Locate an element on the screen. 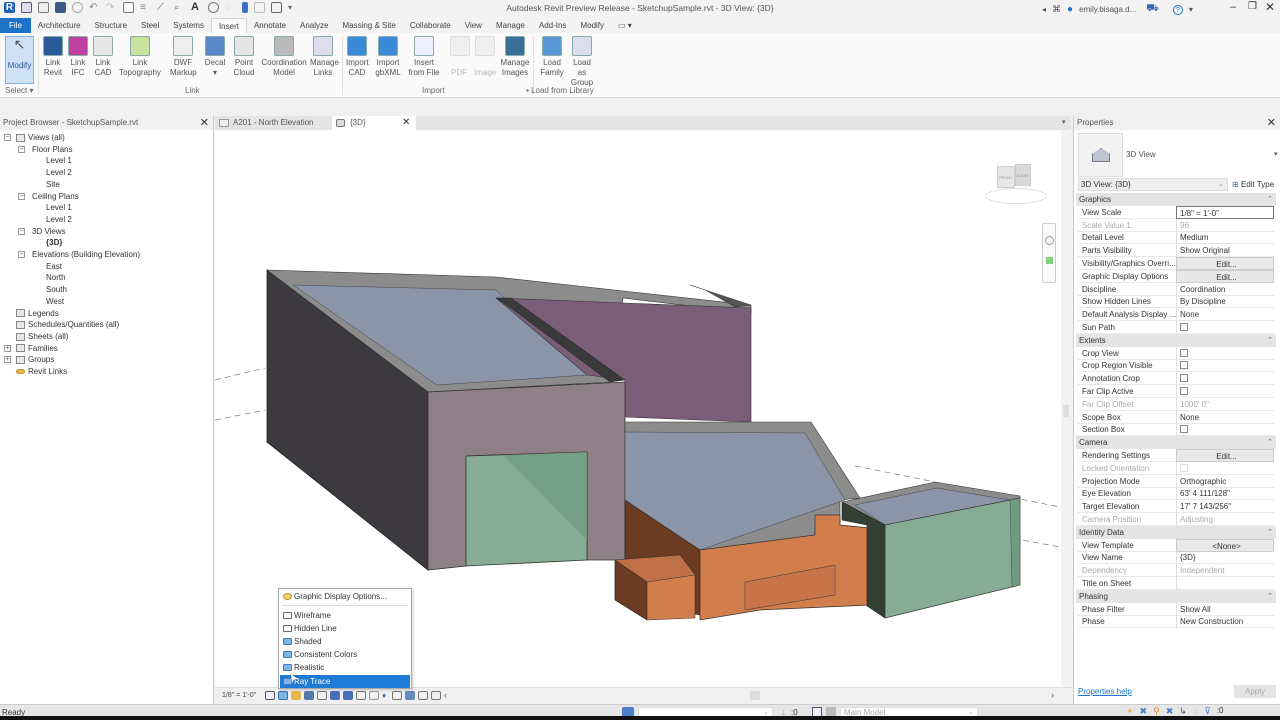 The width and height of the screenshot is (1280, 720). tree-node-level-1: Level 1 is located at coordinates (59, 160).